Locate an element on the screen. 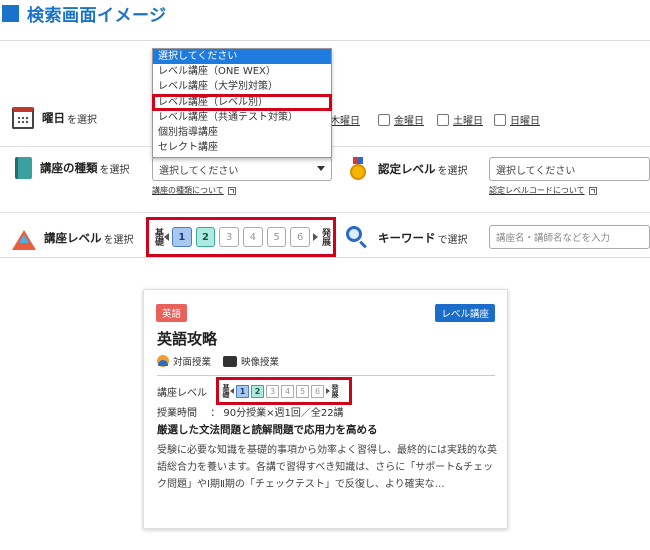 This screenshot has width=650, height=550. card-level-indicator: 基礎 1 2 3 4 5 6 発展 is located at coordinates (284, 391).